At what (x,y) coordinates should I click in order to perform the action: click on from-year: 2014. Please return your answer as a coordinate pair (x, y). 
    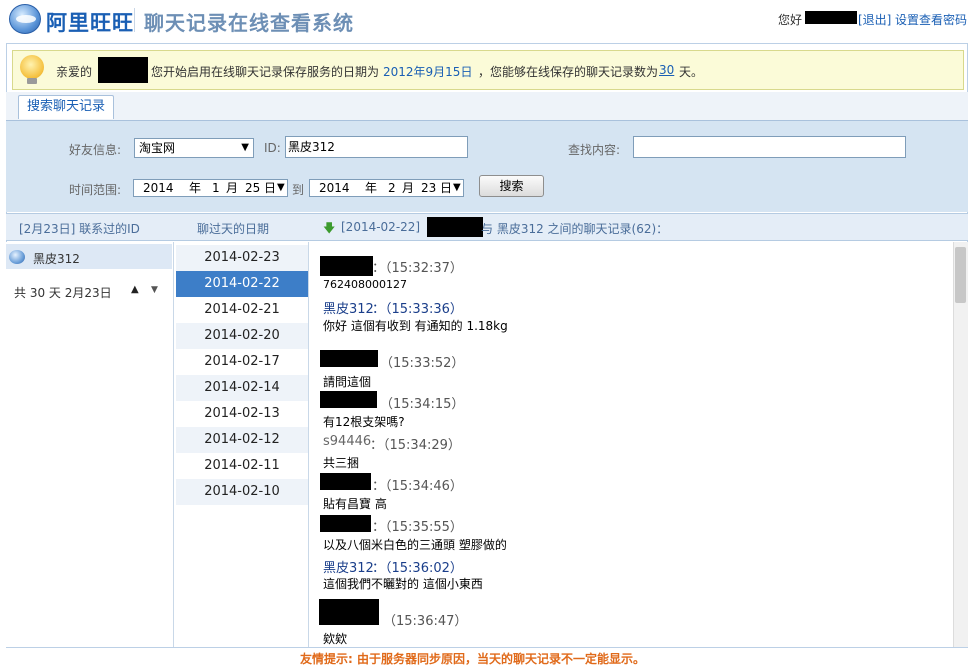
    Looking at the image, I should click on (158, 188).